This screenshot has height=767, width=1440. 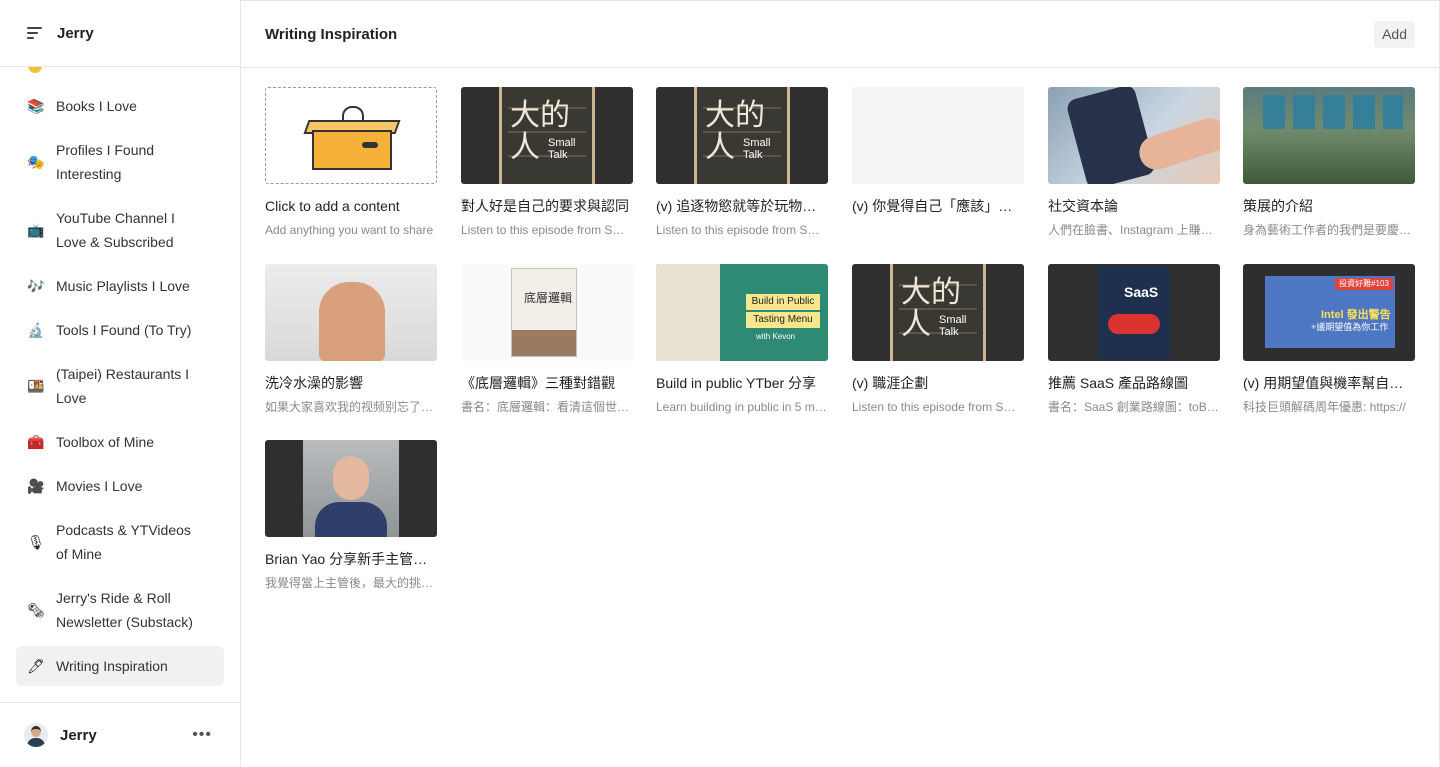 What do you see at coordinates (1329, 383) in the screenshot?
I see `card-title: (v) 用期望值與機率幫自己做決定` at bounding box center [1329, 383].